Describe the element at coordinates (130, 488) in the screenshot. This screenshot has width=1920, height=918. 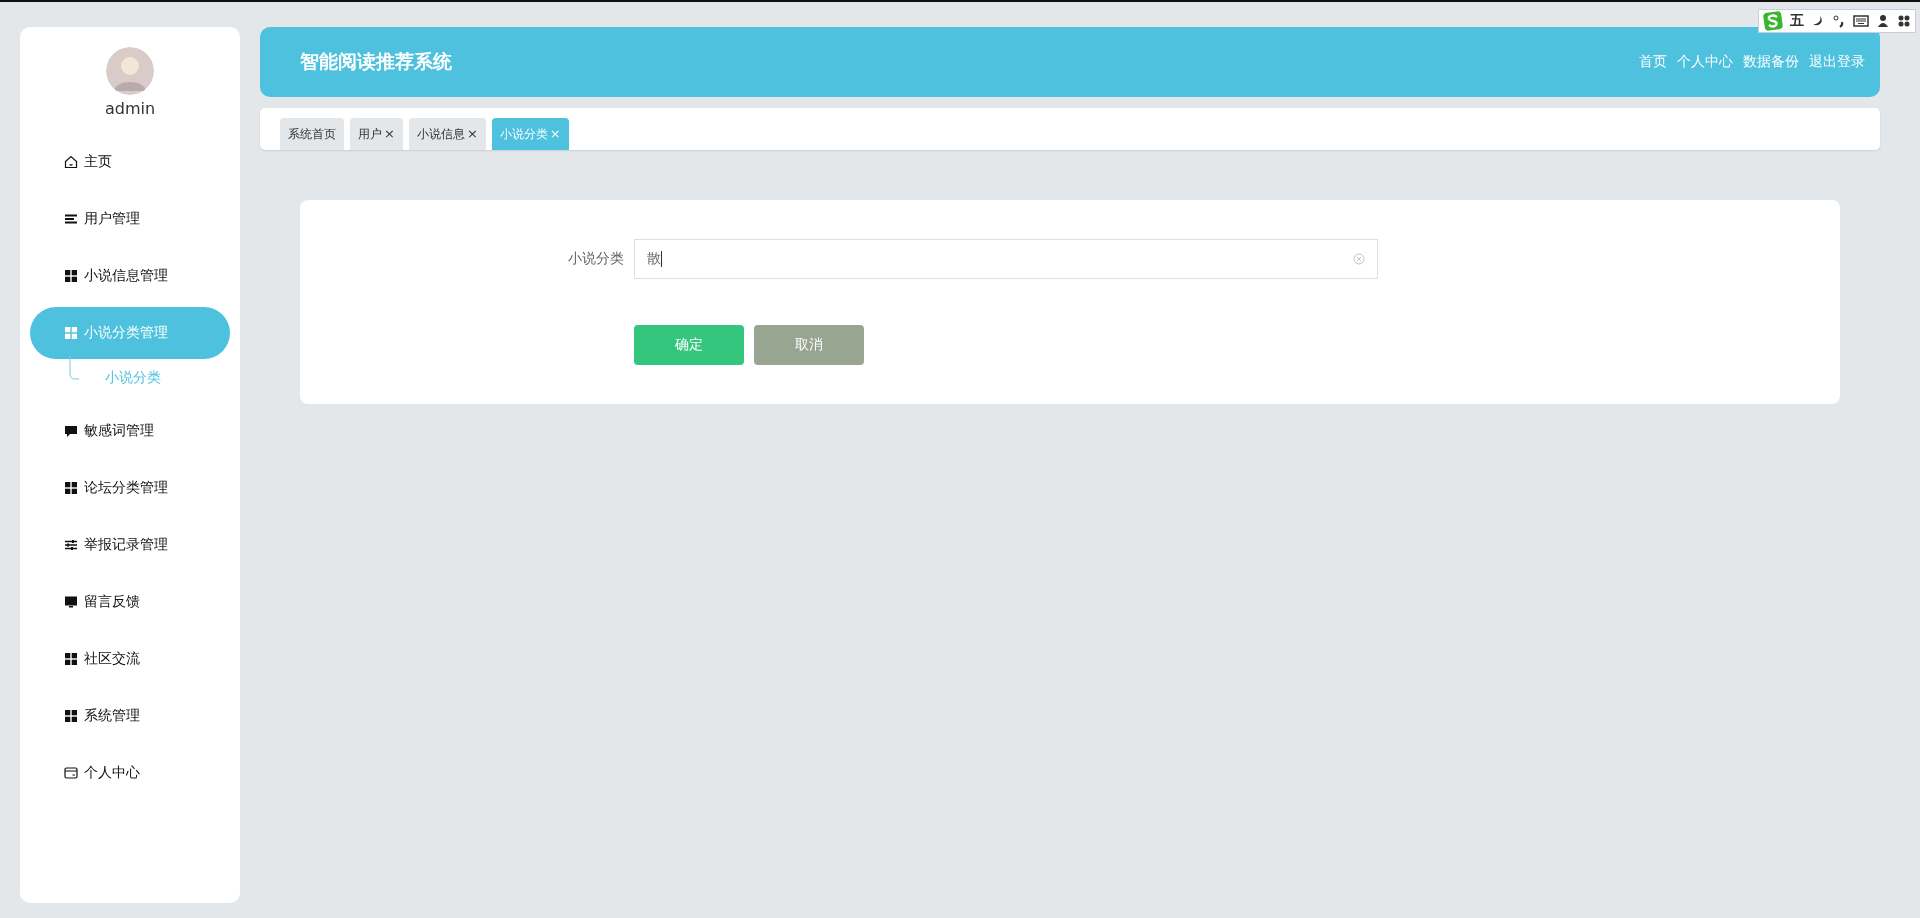
I see `menu-item: 论坛分类管理` at that location.